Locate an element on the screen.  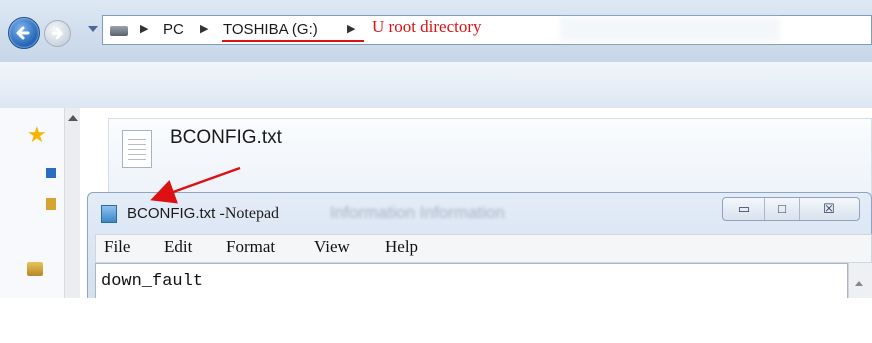
explorer-toolbar is located at coordinates (436, 85).